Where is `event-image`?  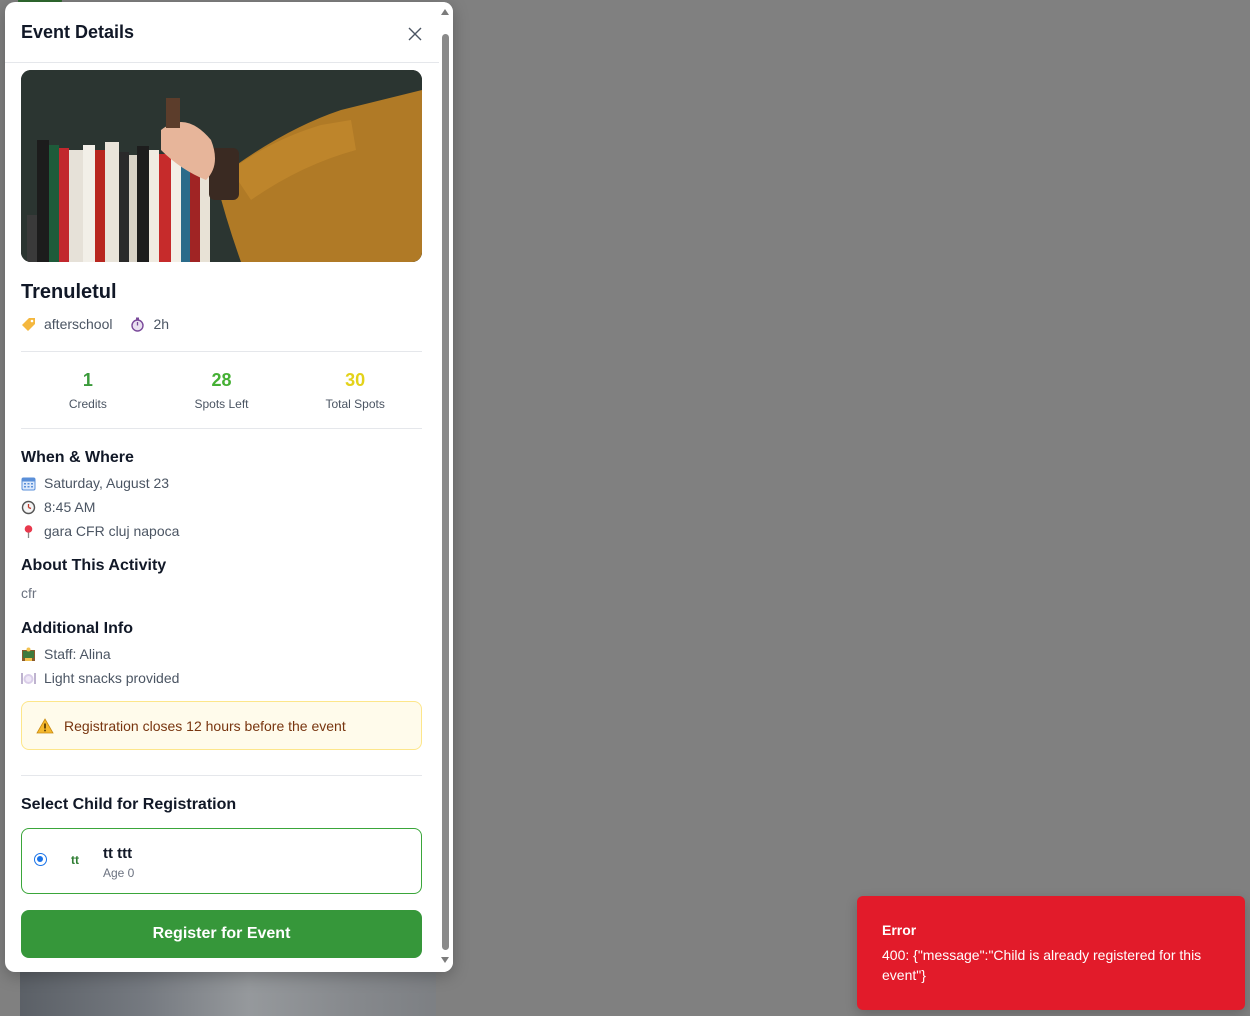 event-image is located at coordinates (221, 166).